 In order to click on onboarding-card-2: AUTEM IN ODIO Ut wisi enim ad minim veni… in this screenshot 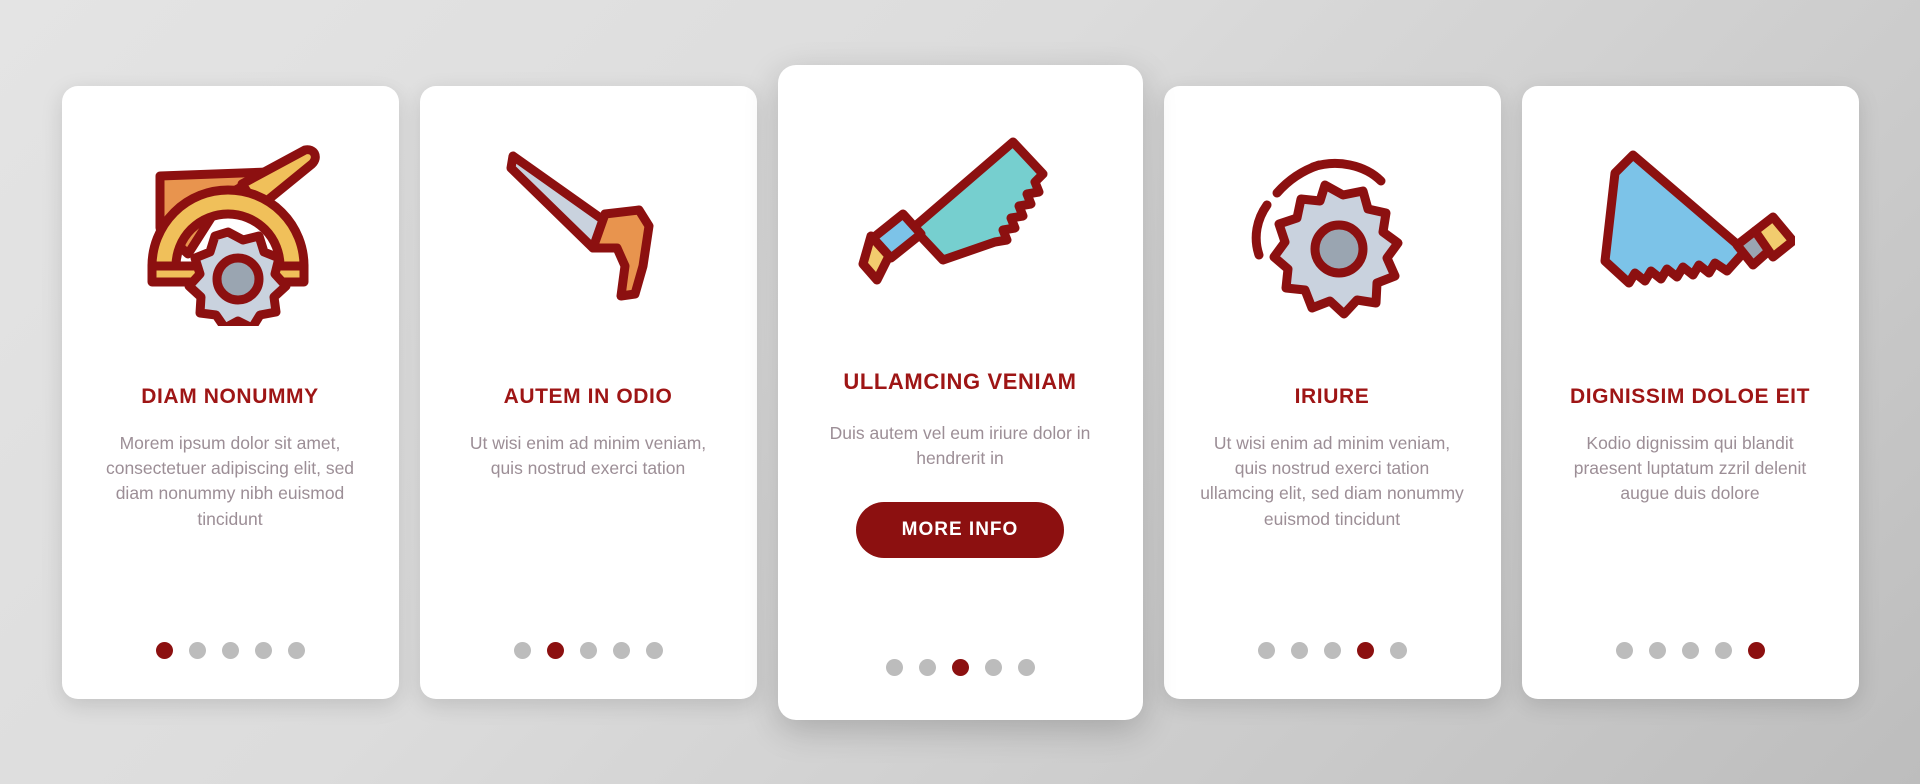, I will do `click(588, 392)`.